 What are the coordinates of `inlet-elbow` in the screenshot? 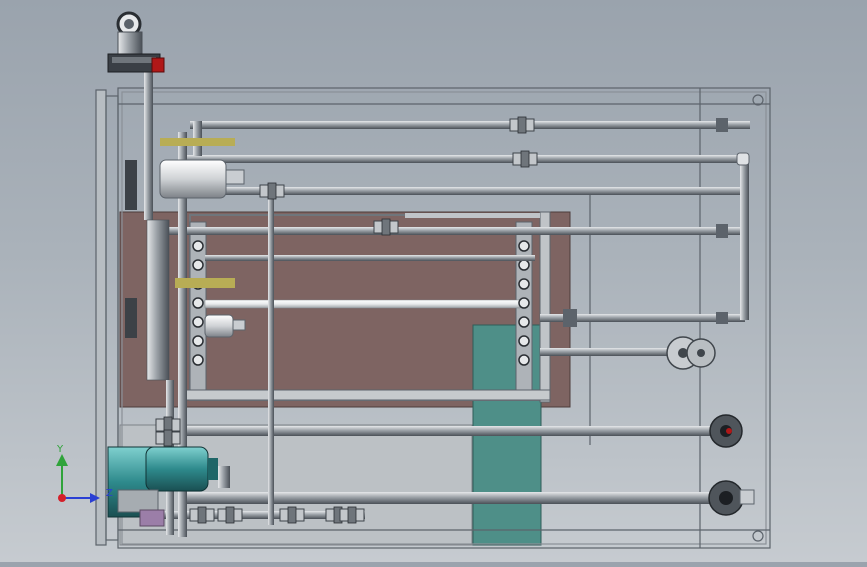 It's located at (136, 42).